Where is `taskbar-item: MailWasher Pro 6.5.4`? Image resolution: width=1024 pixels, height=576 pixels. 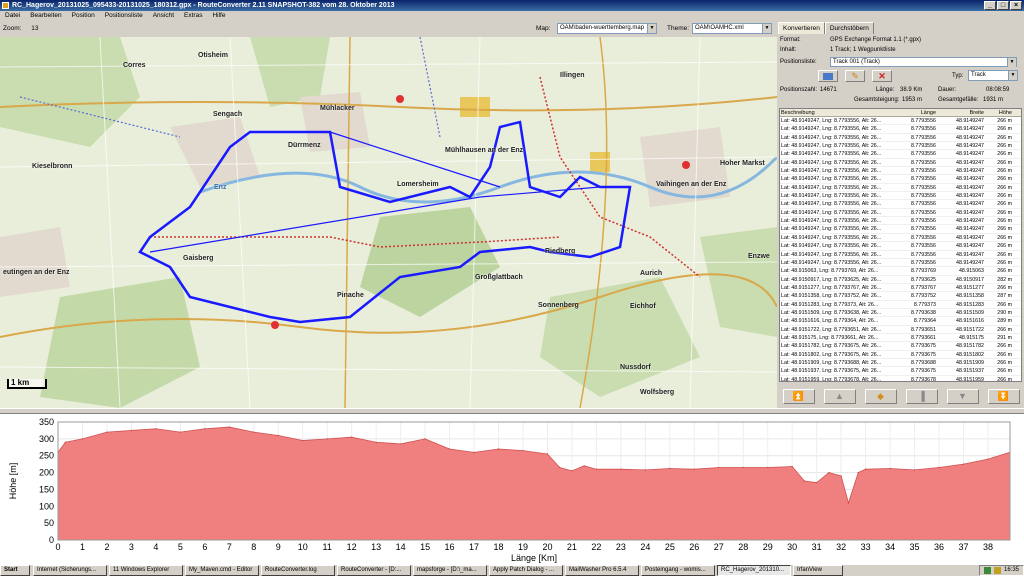 taskbar-item: MailWasher Pro 6.5.4 is located at coordinates (602, 570).